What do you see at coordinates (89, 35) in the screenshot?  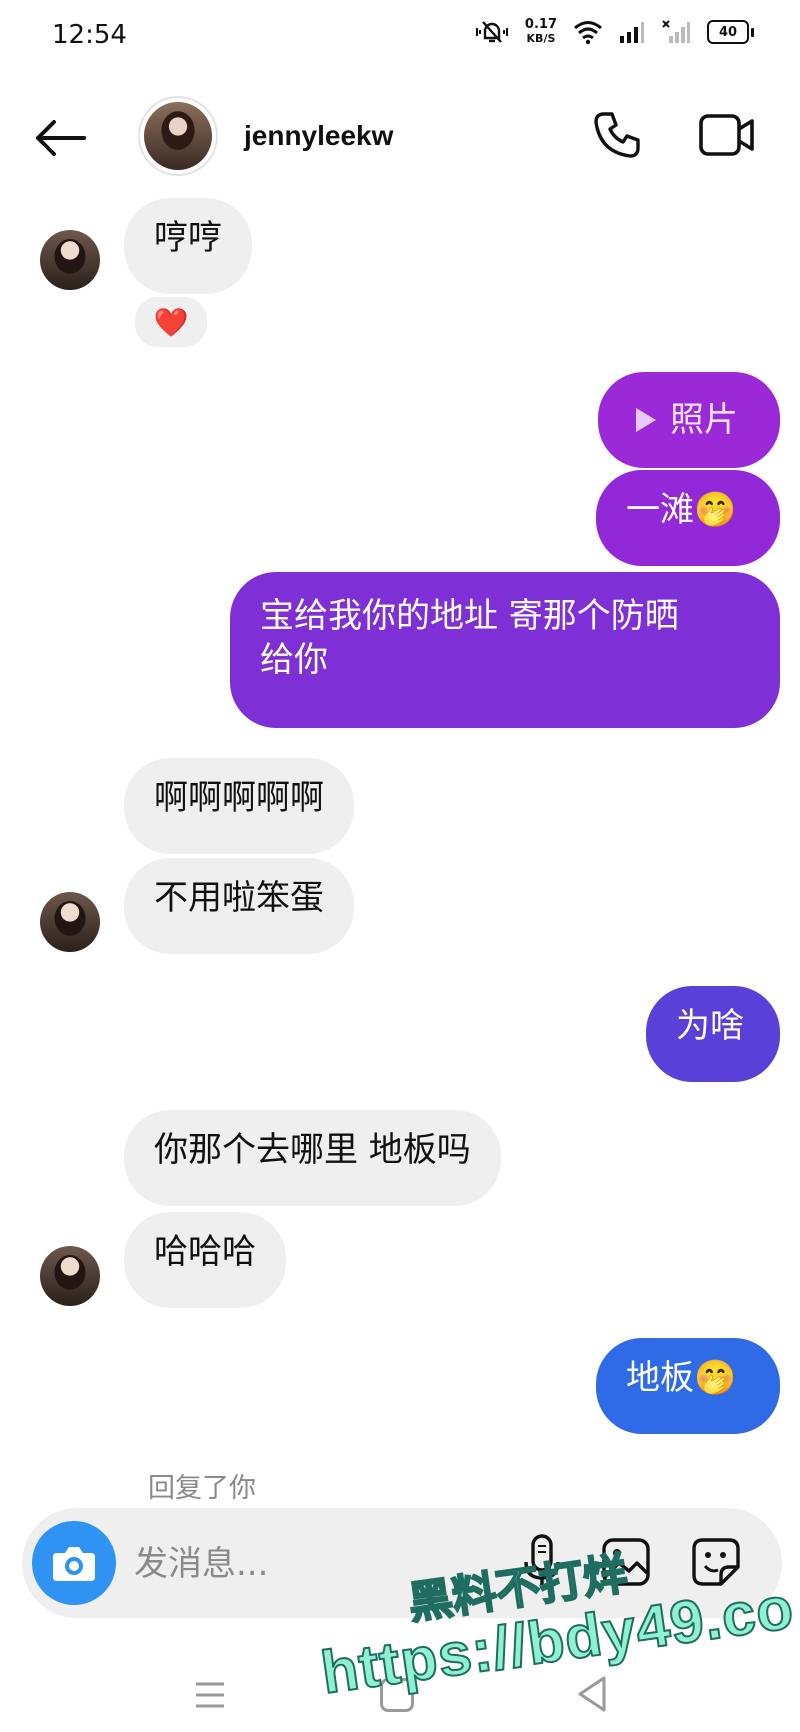 I see `status-time: 12:54` at bounding box center [89, 35].